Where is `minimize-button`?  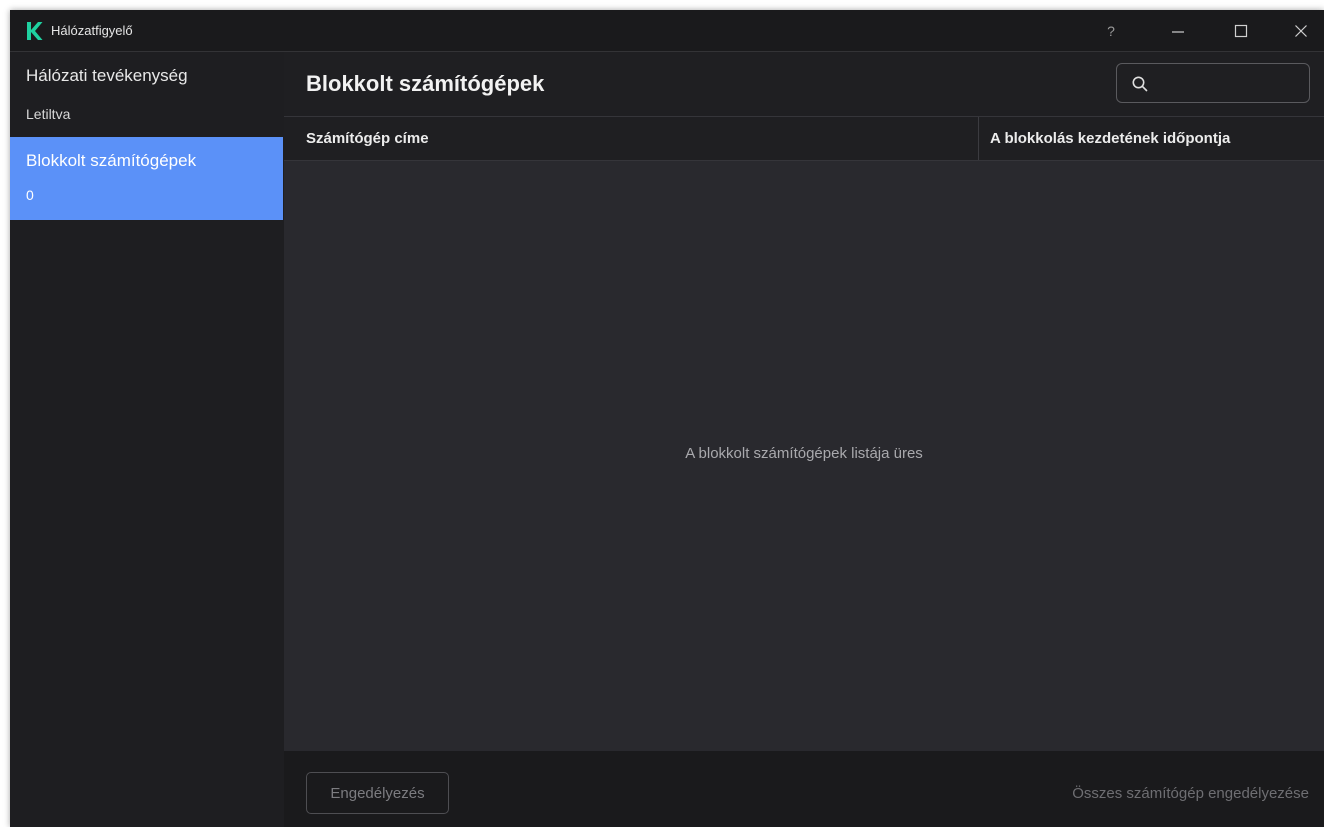
minimize-button is located at coordinates (1178, 31).